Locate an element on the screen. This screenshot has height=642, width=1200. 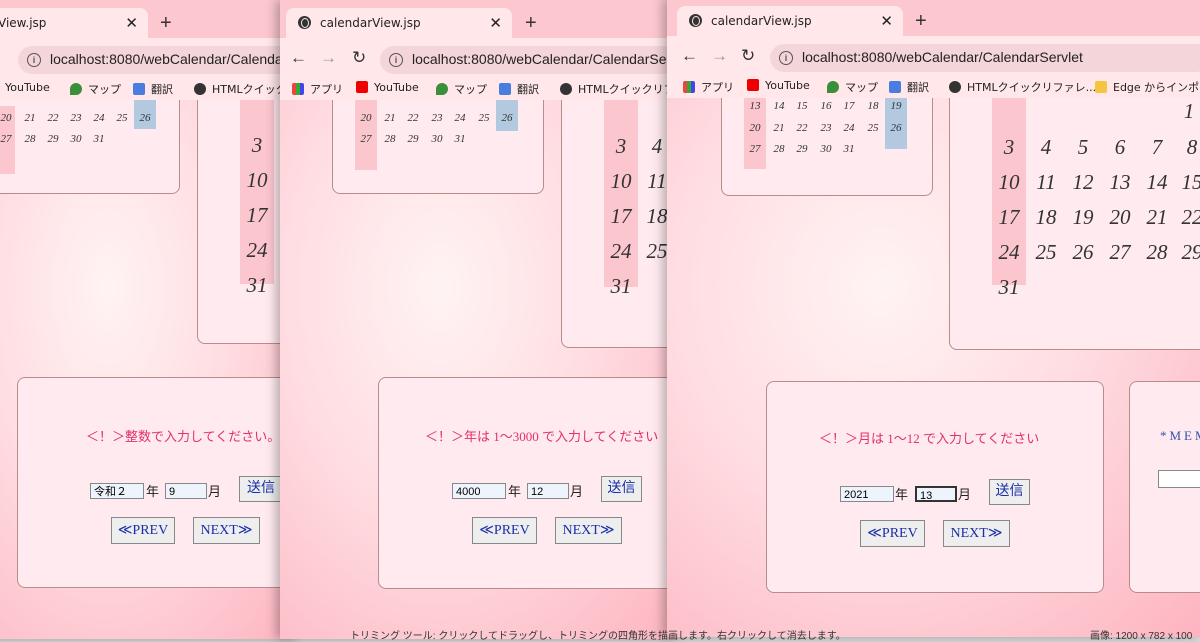
image-size-text: 画像: 1200 x 782 x 100 is located at coordinates (1141, 636).